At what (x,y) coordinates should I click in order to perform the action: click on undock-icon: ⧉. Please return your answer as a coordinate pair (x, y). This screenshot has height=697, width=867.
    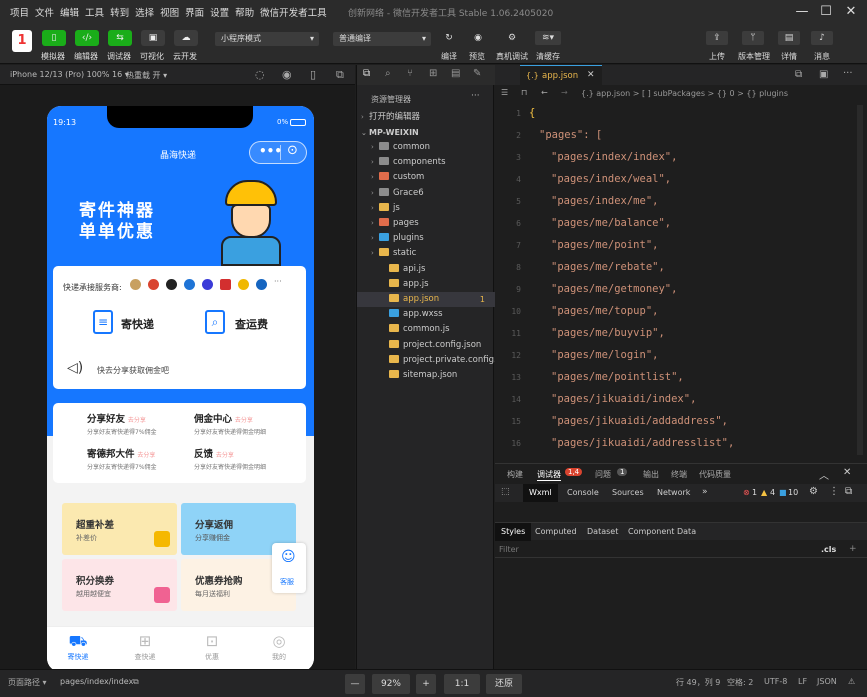
    Looking at the image, I should click on (848, 491).